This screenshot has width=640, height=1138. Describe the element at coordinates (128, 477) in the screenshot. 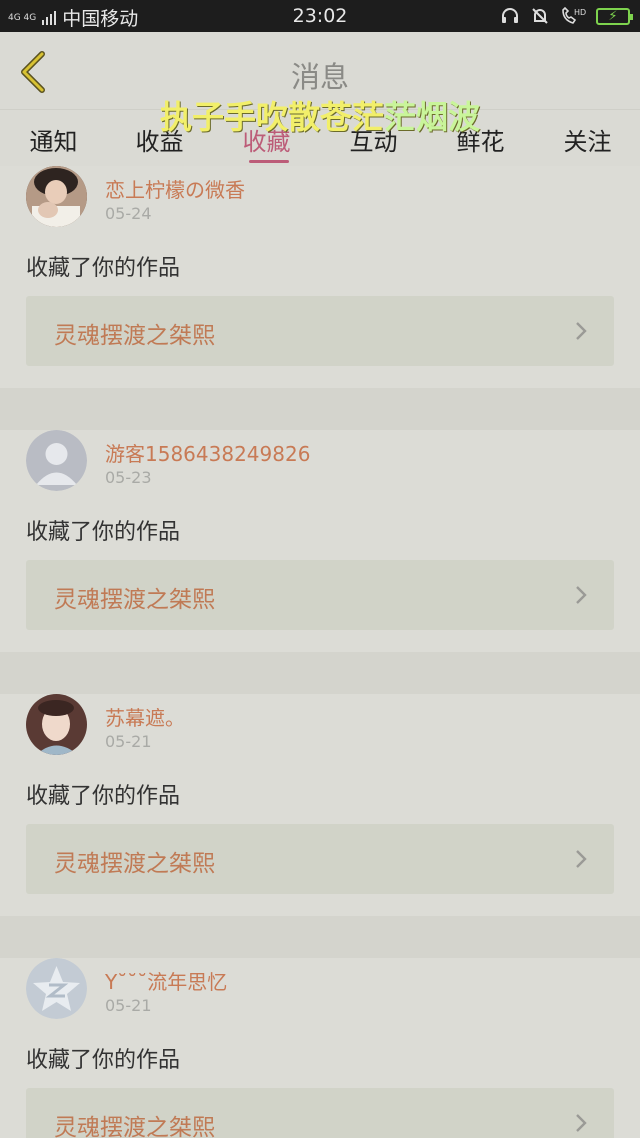

I see `item-date: 05-23` at that location.